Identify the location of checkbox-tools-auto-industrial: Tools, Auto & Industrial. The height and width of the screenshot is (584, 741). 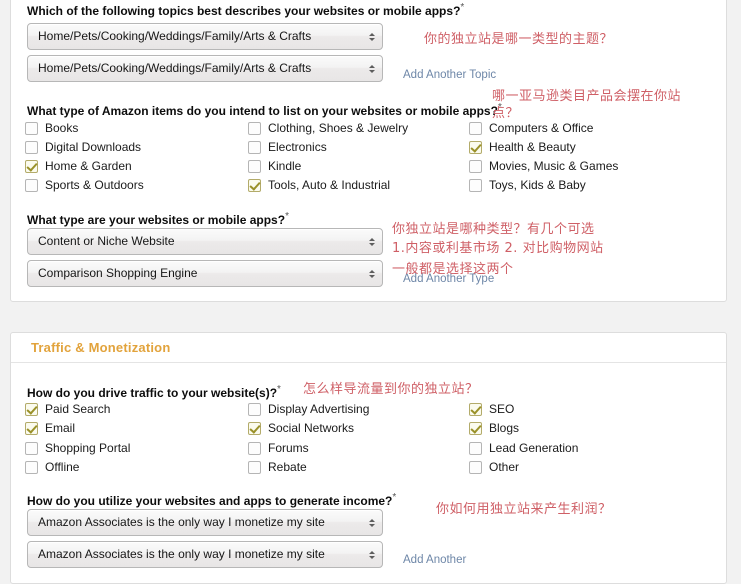
(319, 185).